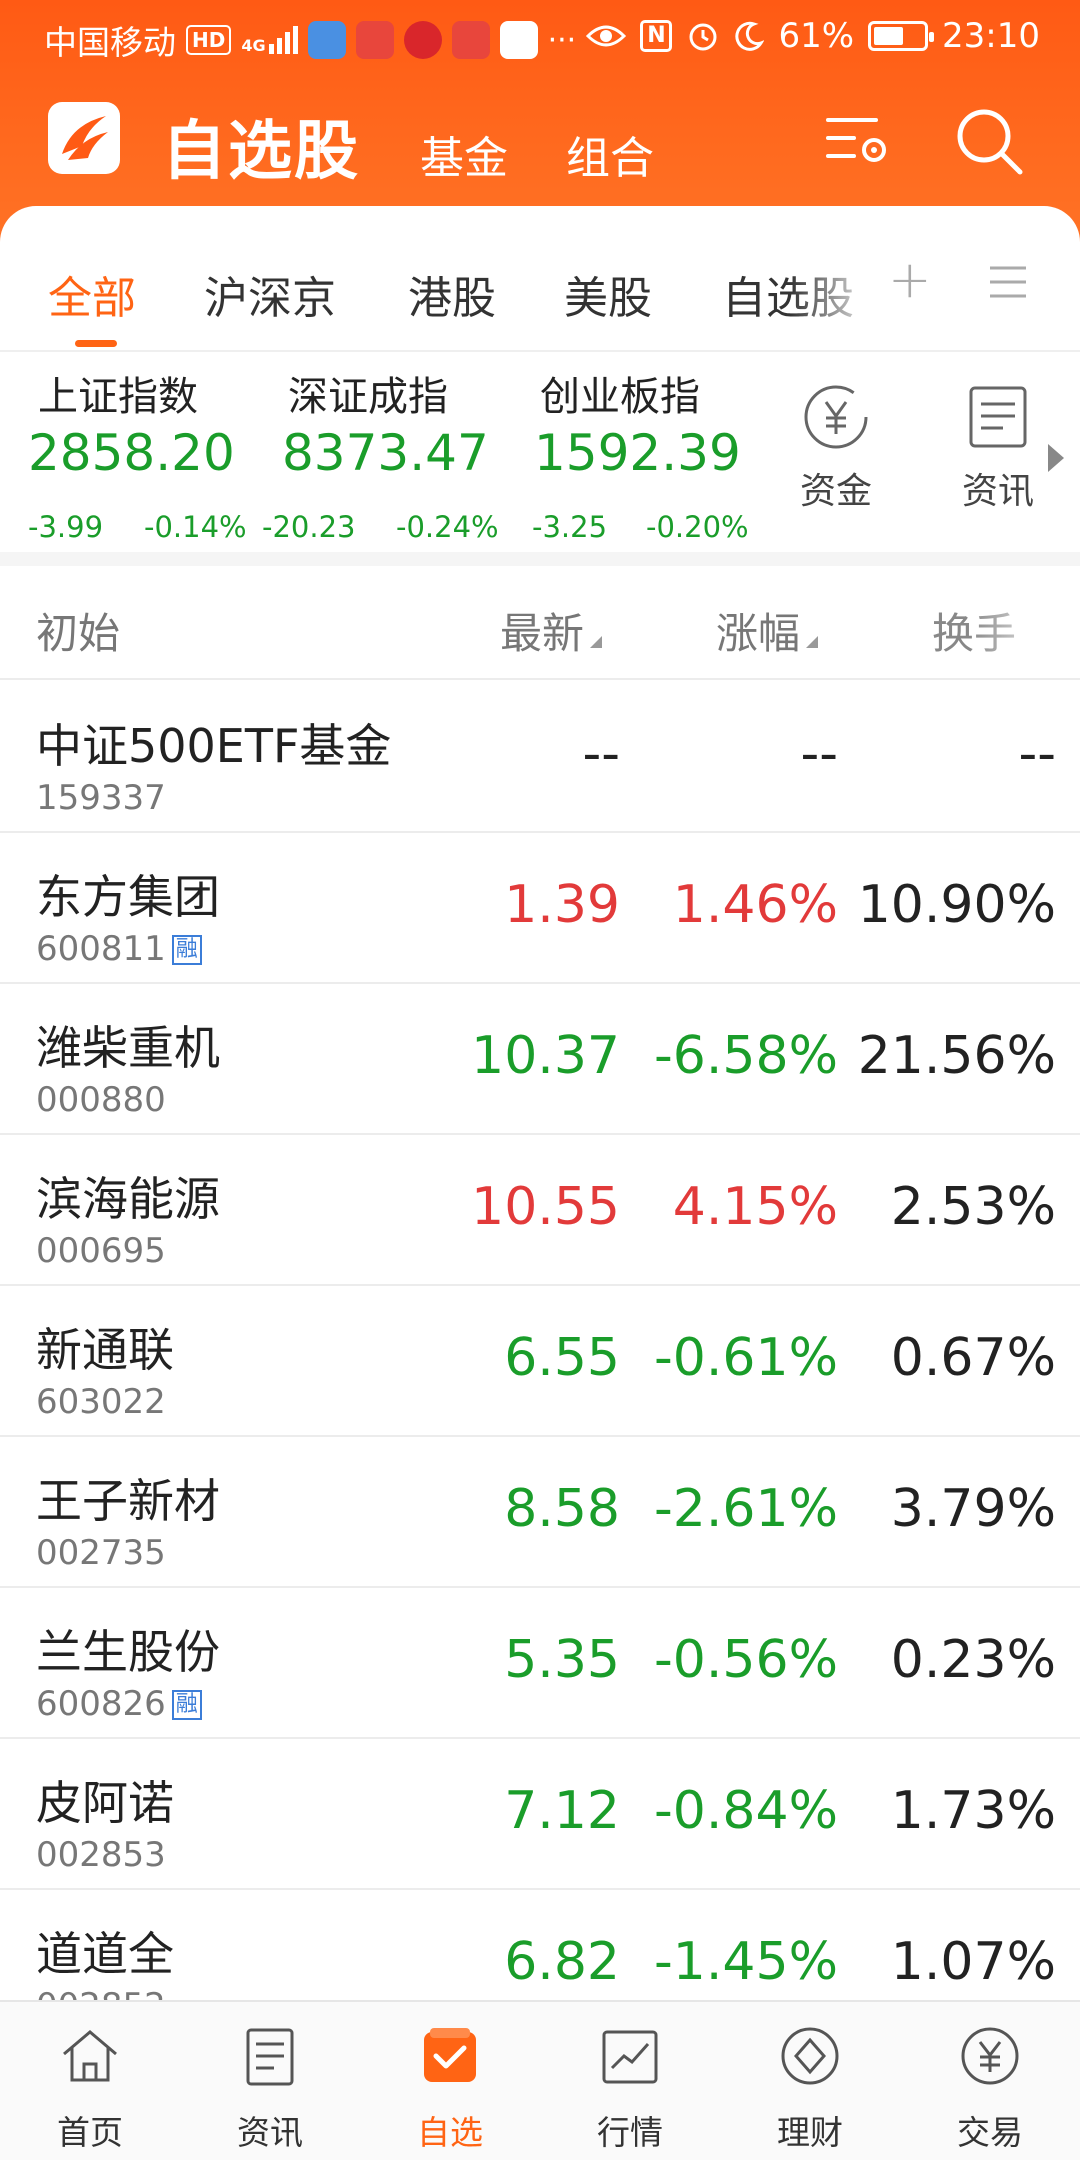  I want to click on nav-trade: 交易, so click(990, 2081).